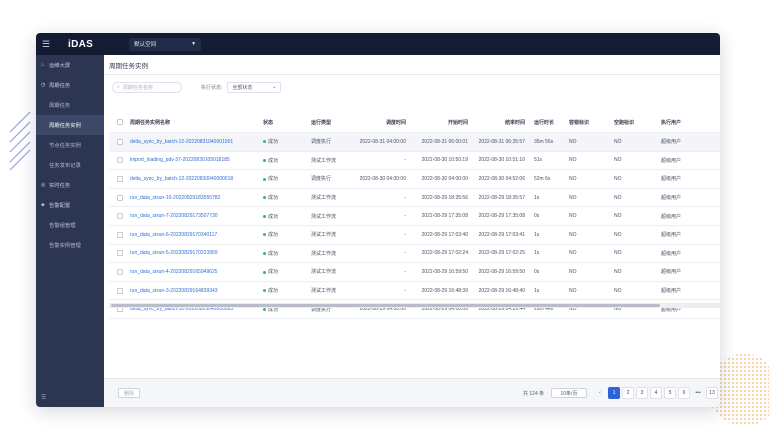 The image size is (777, 439). Describe the element at coordinates (129, 393) in the screenshot. I see `batch-delete-button: 删除` at that location.